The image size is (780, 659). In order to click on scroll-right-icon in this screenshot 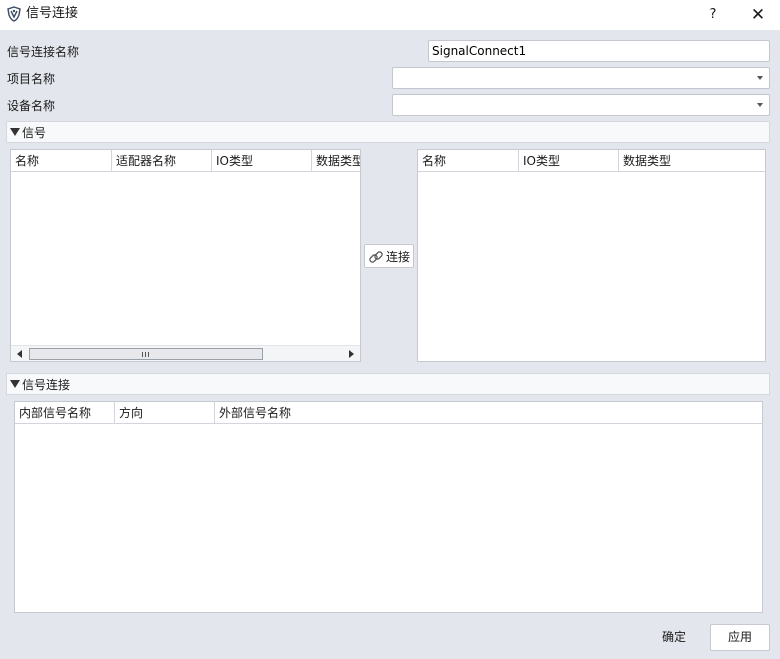, I will do `click(351, 354)`.